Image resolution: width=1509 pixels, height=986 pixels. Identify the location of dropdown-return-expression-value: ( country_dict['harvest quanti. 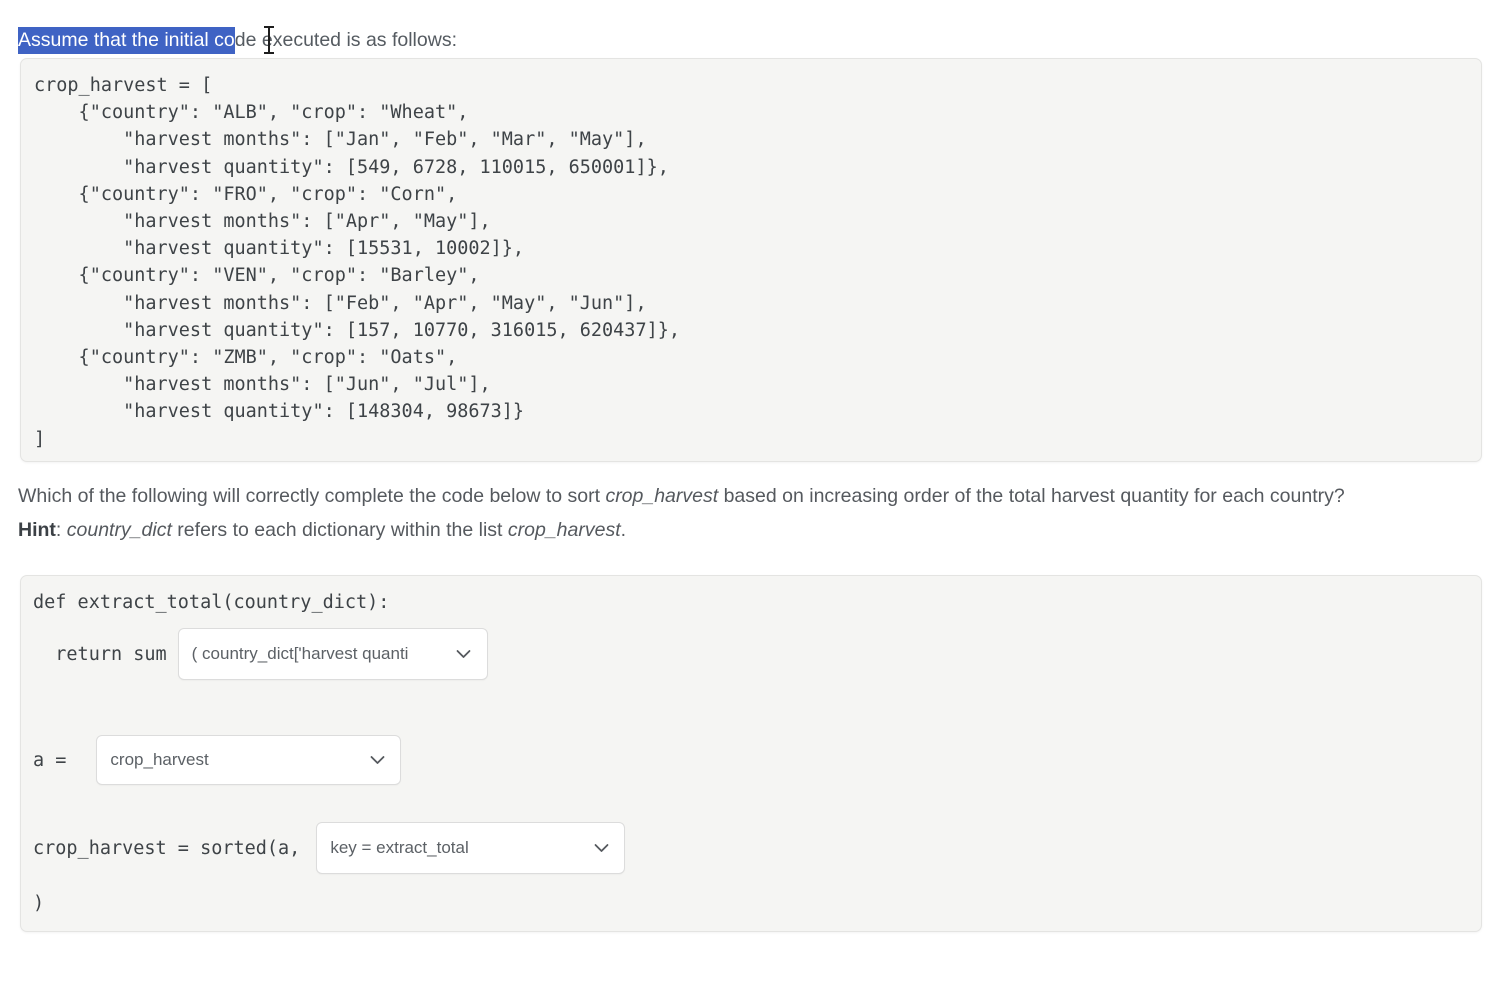
(300, 653).